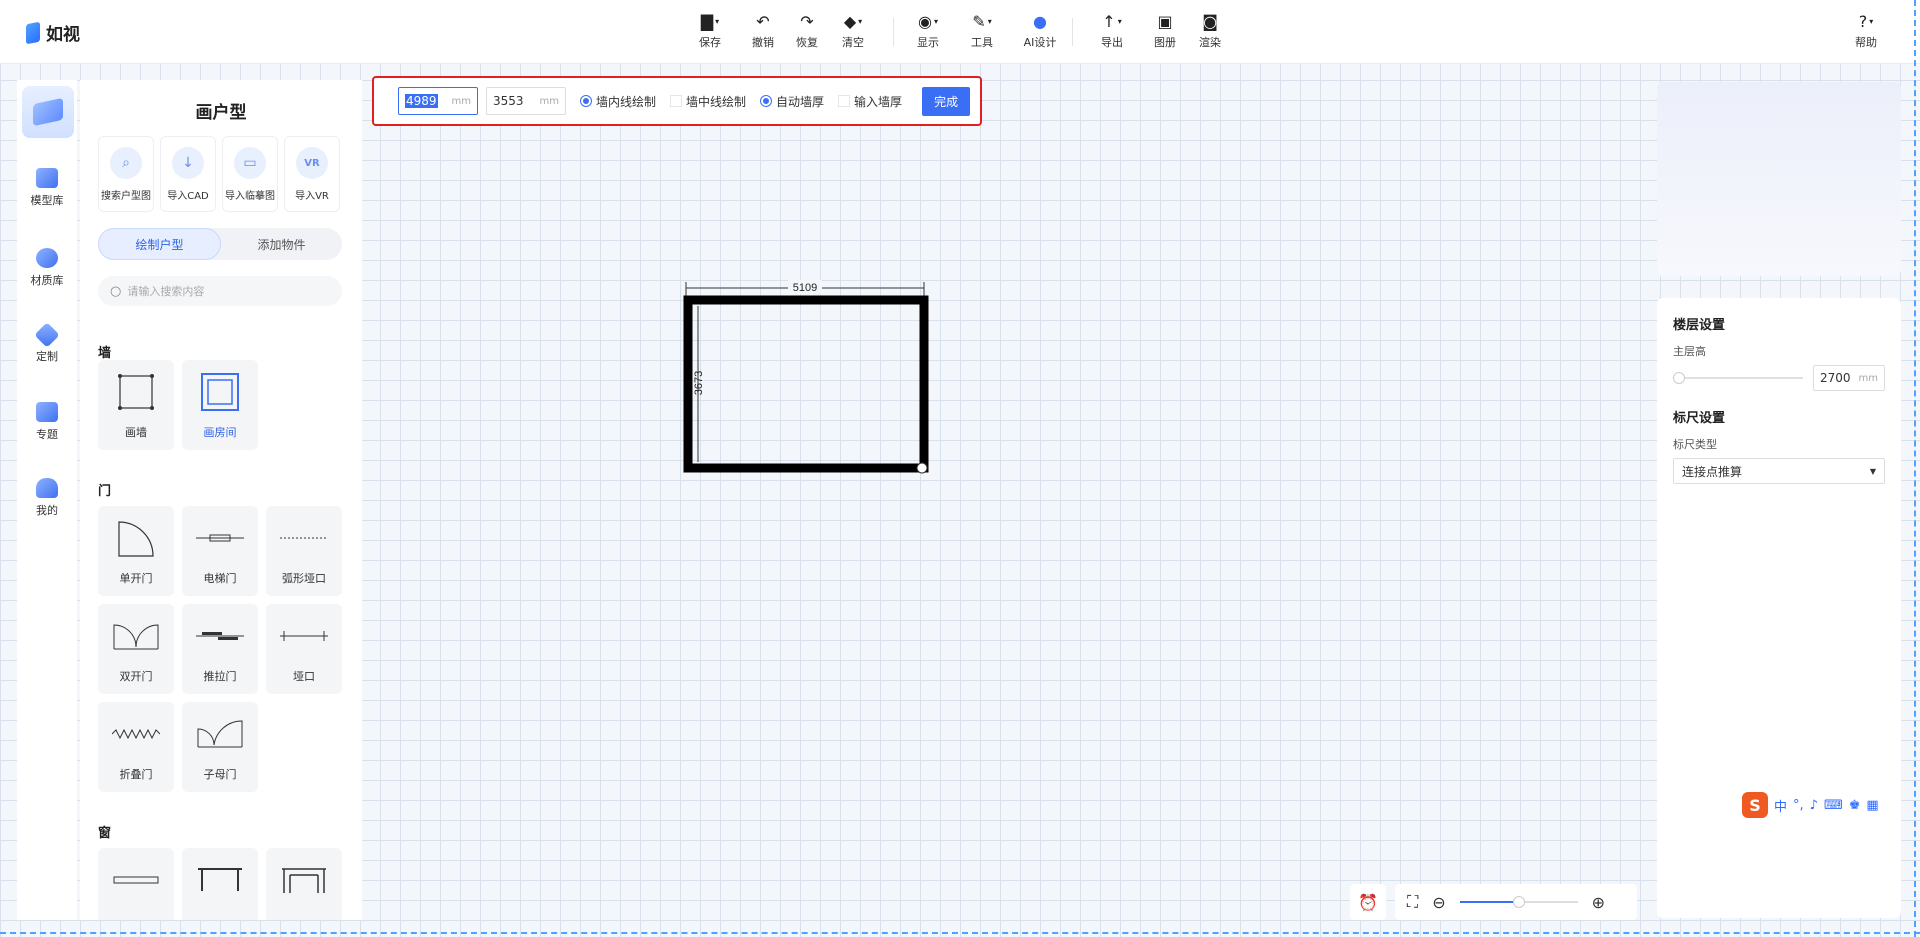 Image resolution: width=1920 pixels, height=937 pixels. Describe the element at coordinates (1798, 805) in the screenshot. I see `punctuation-icon: °,` at that location.